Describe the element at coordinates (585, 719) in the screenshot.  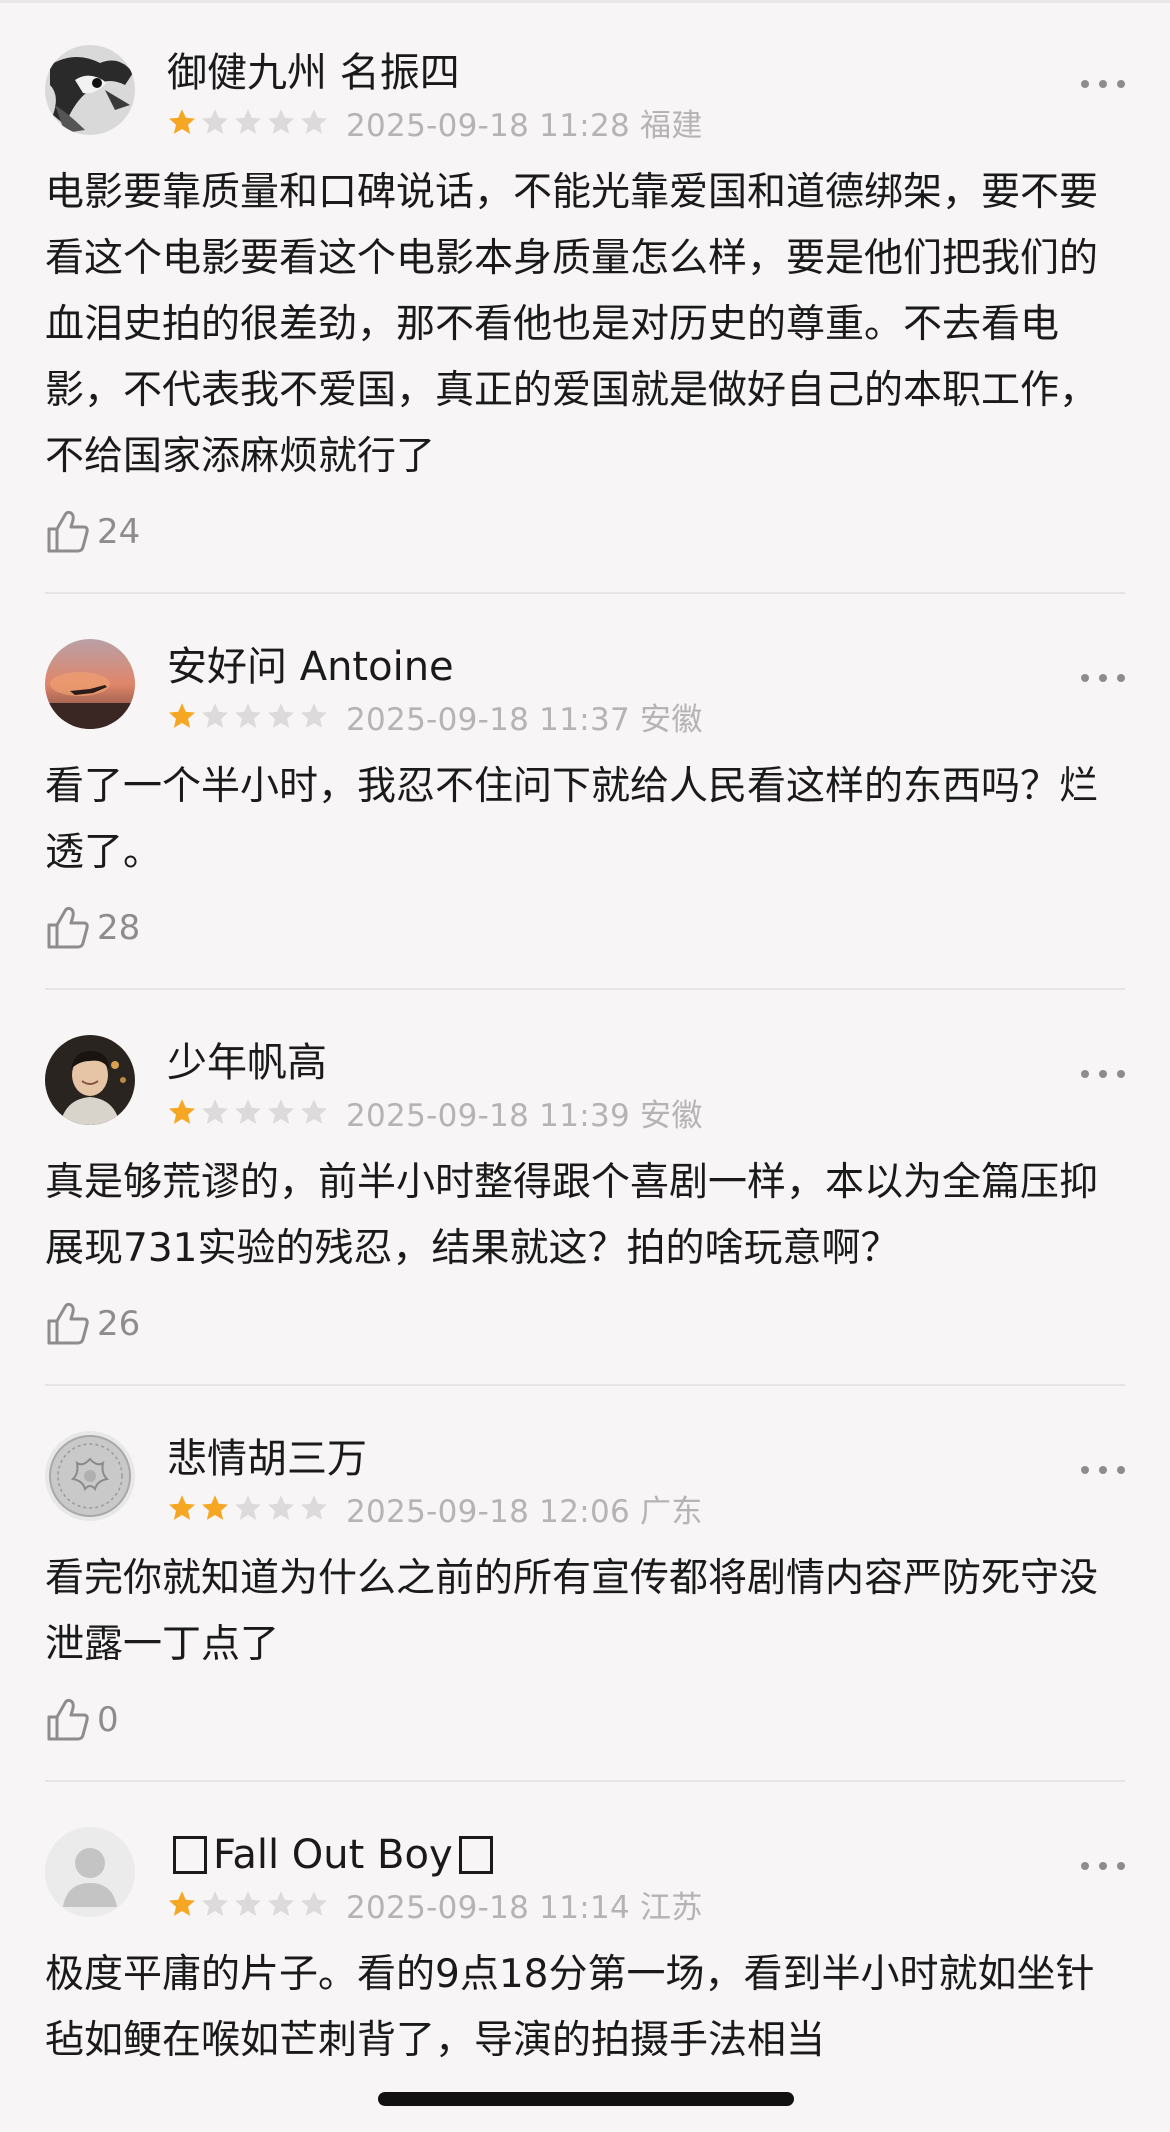
I see `review-time: 11:37` at that location.